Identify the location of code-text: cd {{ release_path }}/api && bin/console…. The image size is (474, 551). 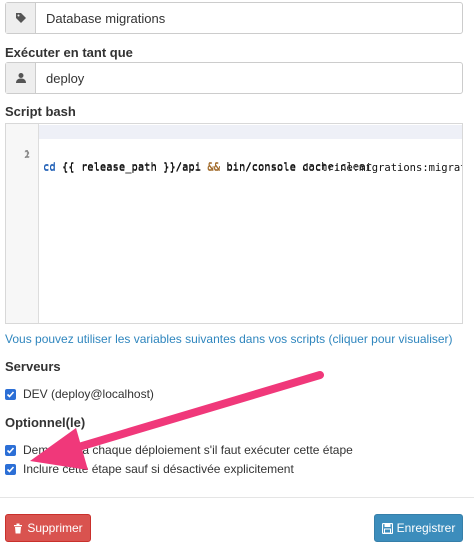
(253, 168).